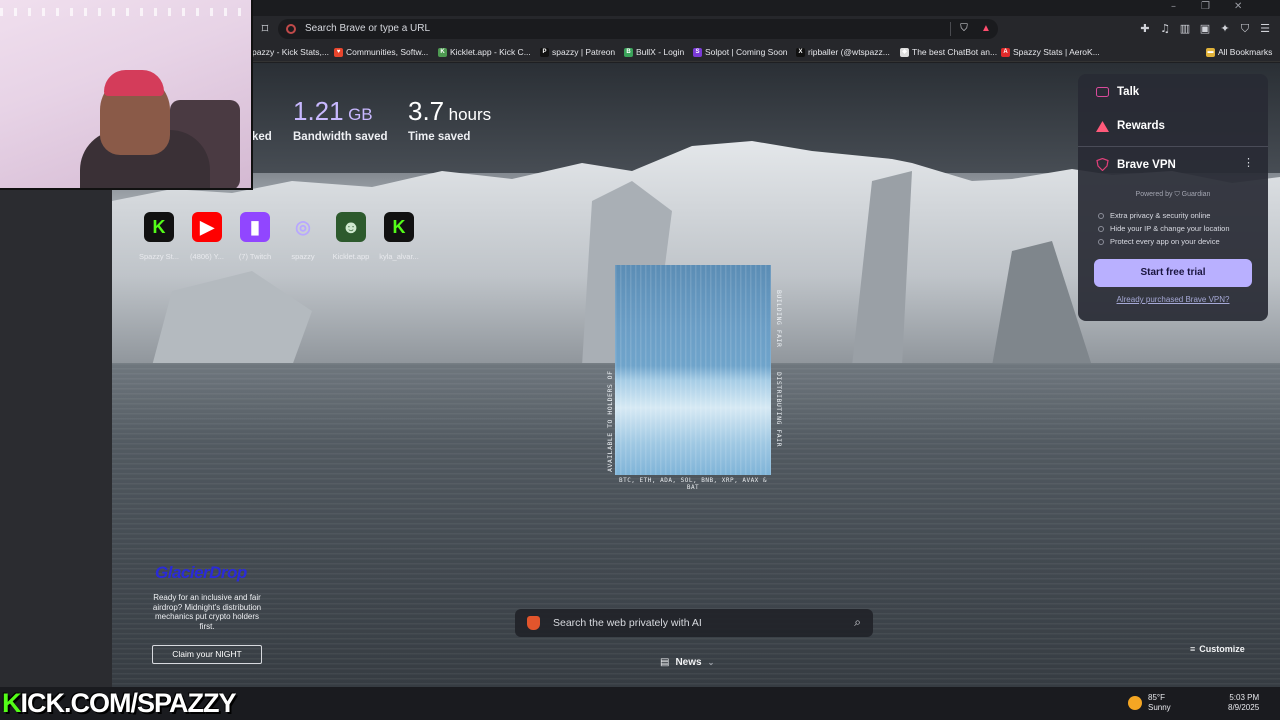  I want to click on card-caption: BTC, ETH, ADA, SOL, BNB, XRP, AVAX & BAT, so click(693, 484).